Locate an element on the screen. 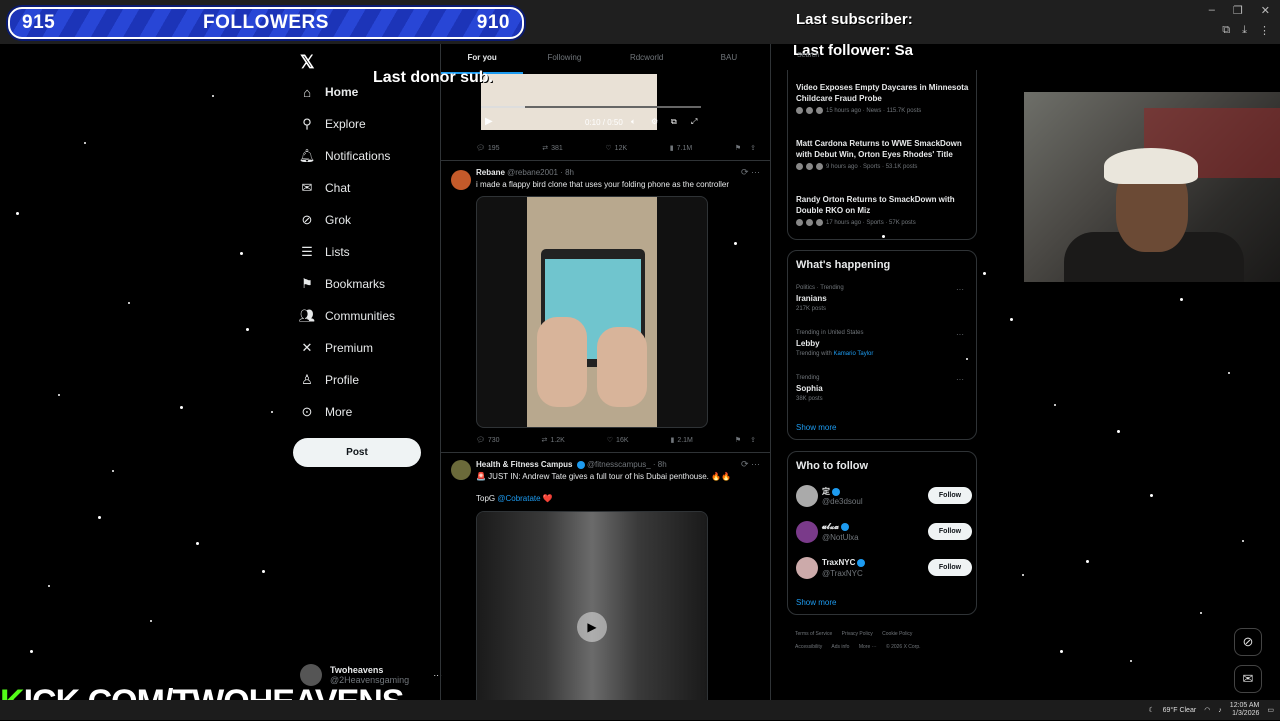 Image resolution: width=1280 pixels, height=721 pixels. views-button: ▮ 7.1M is located at coordinates (681, 148).